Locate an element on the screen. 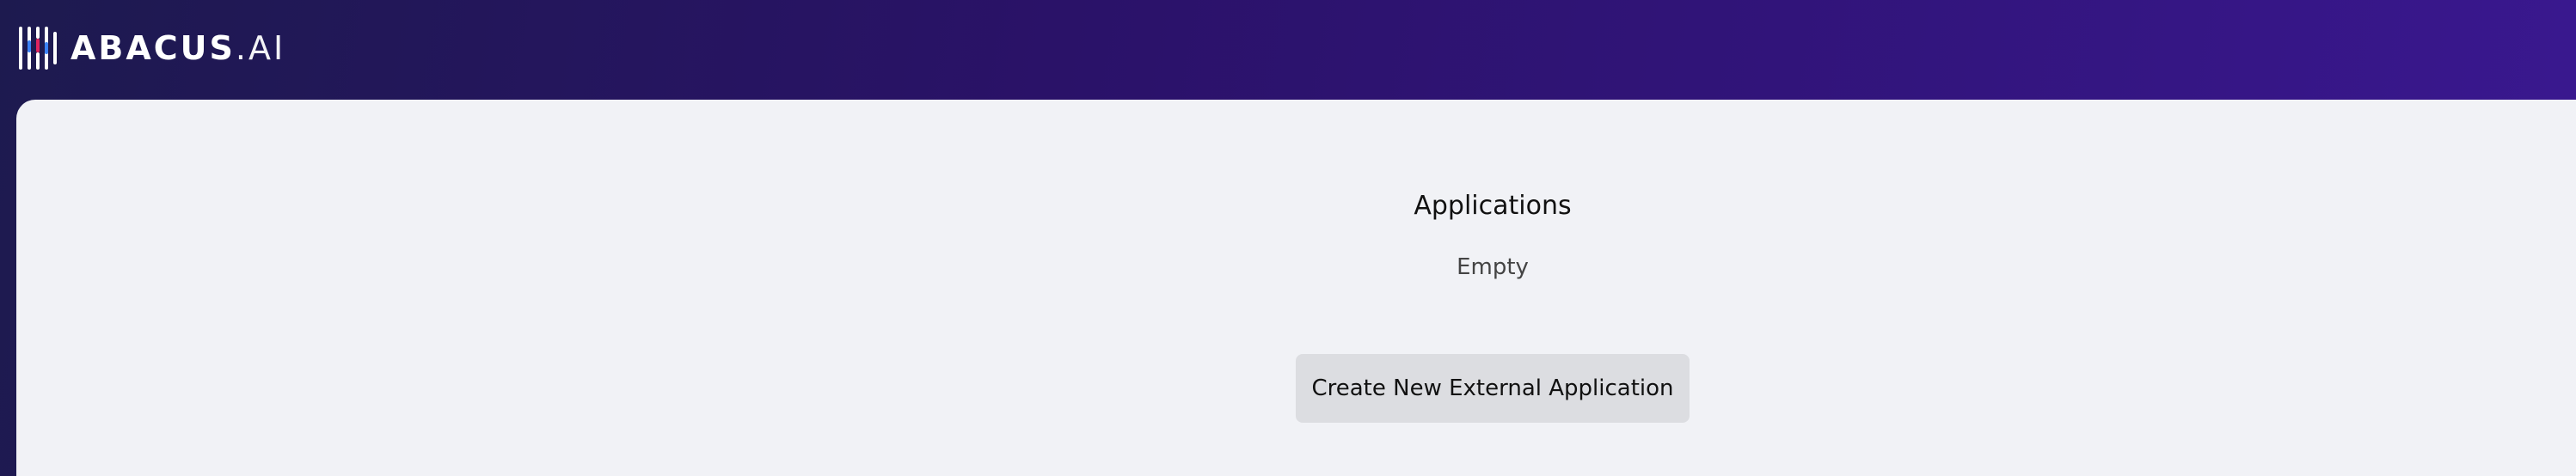  logo-wordmark: ABACUS.AI is located at coordinates (178, 48).